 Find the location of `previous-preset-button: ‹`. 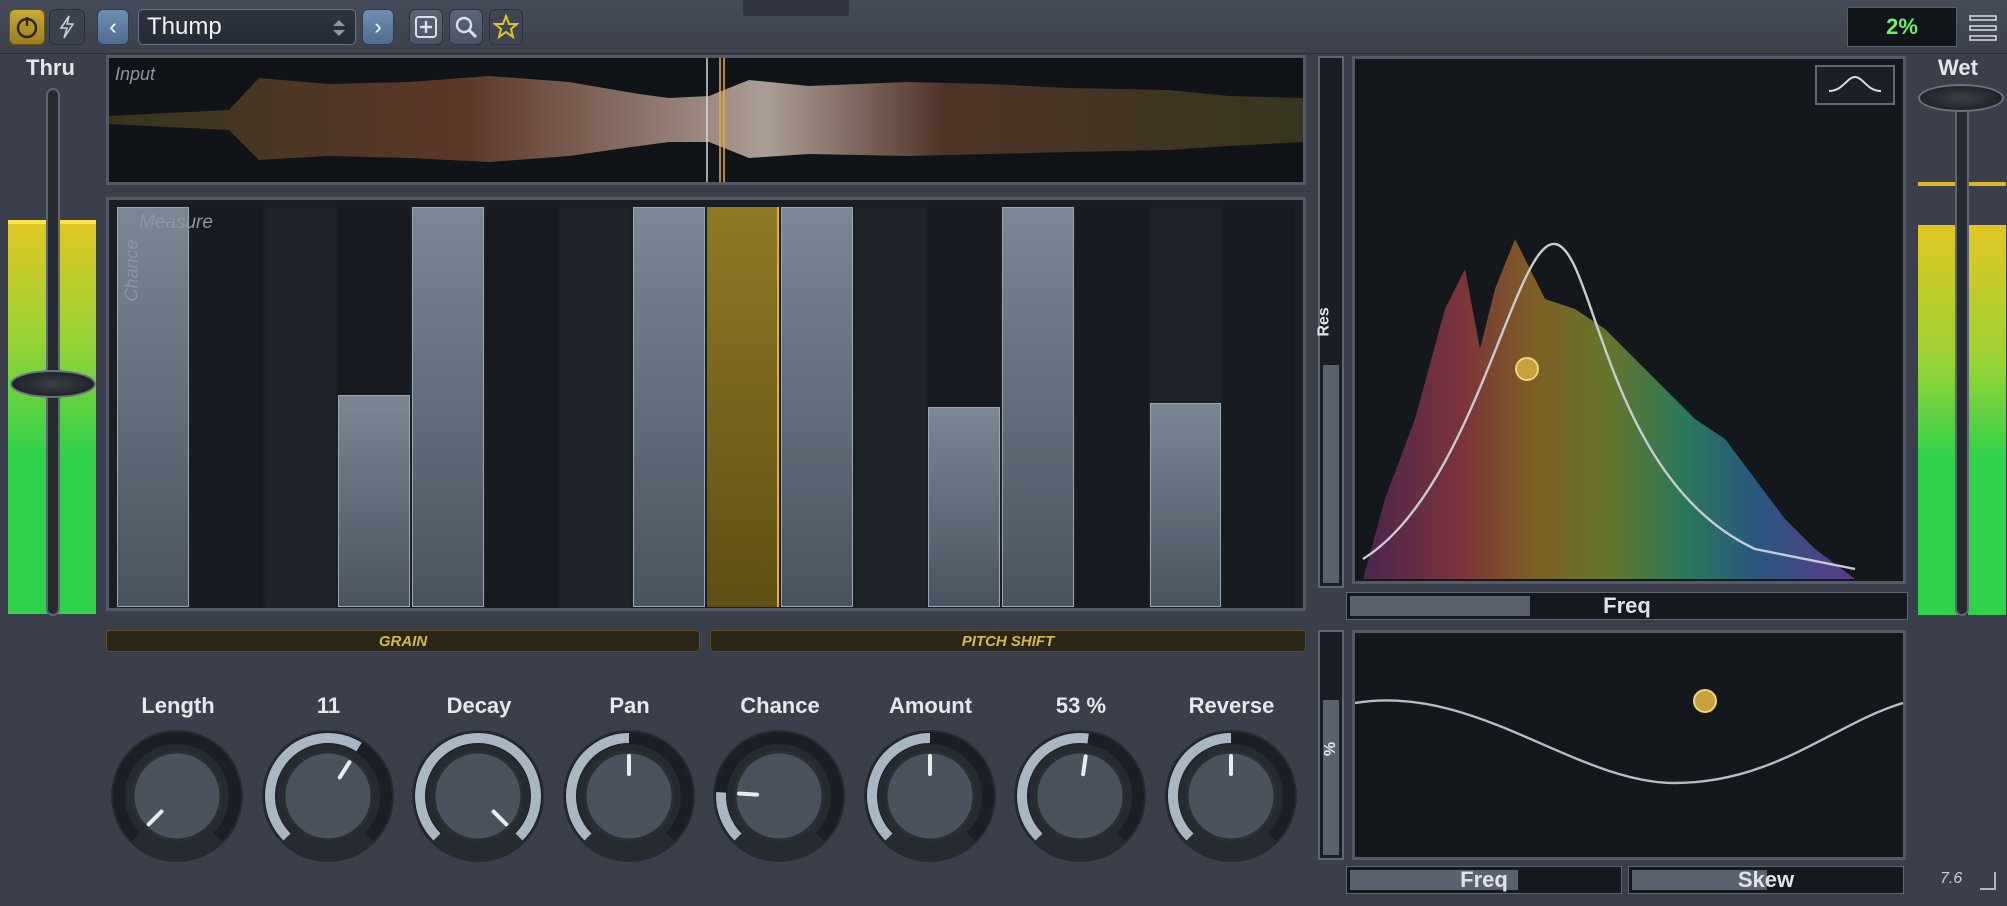

previous-preset-button: ‹ is located at coordinates (113, 27).